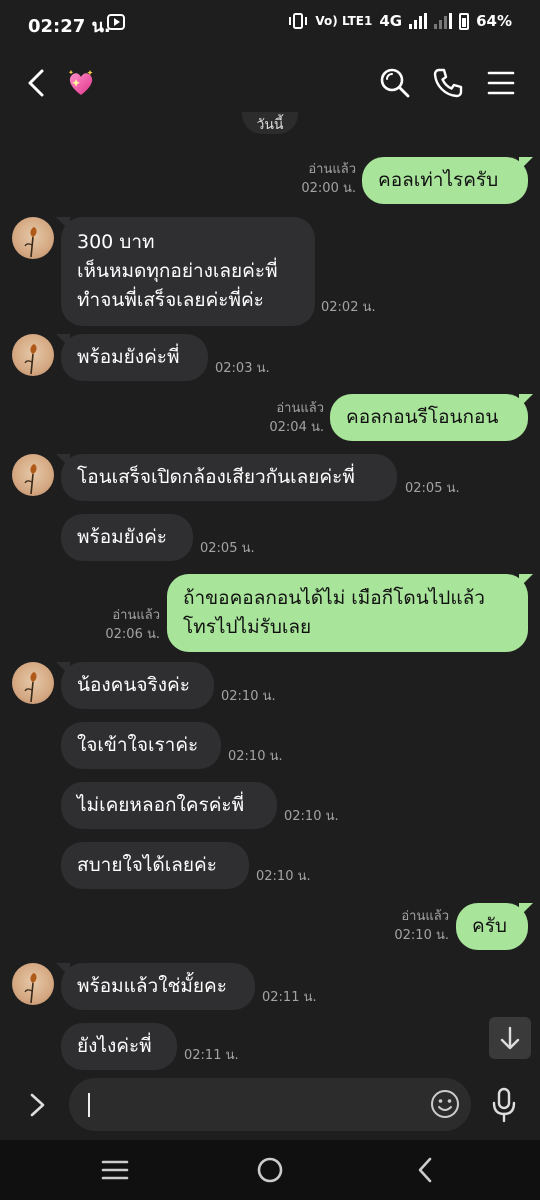  Describe the element at coordinates (169, 805) in the screenshot. I see `message-bubble-incoming: ไม่เคยหลอกใครค่ะพี่` at that location.